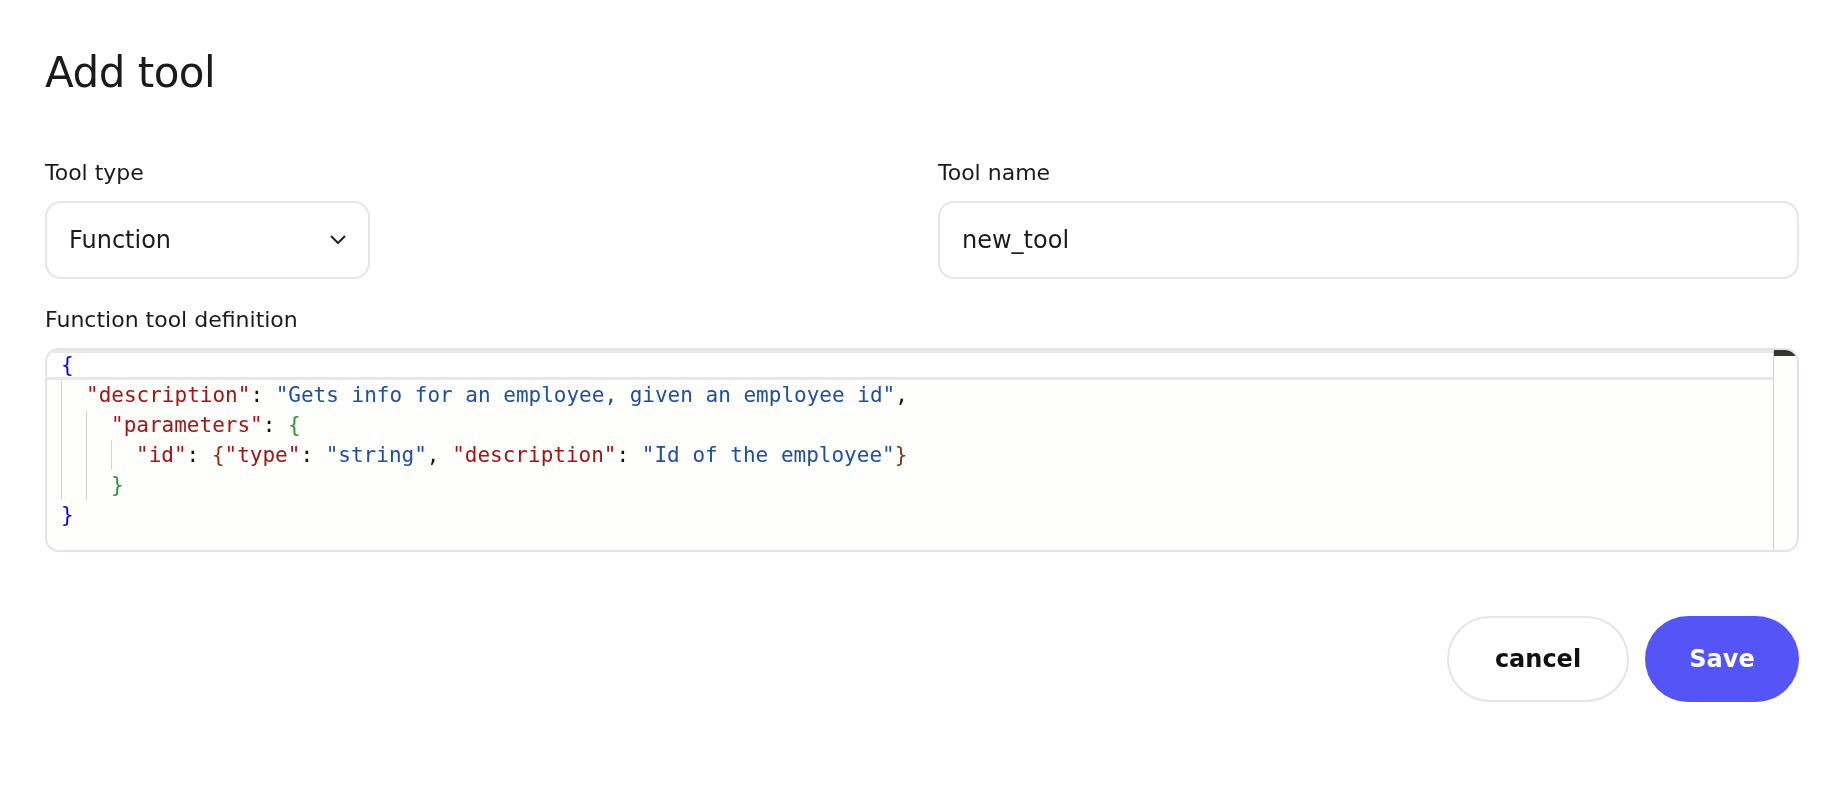 The height and width of the screenshot is (800, 1846). What do you see at coordinates (131, 73) in the screenshot?
I see `page-title: Add tool` at bounding box center [131, 73].